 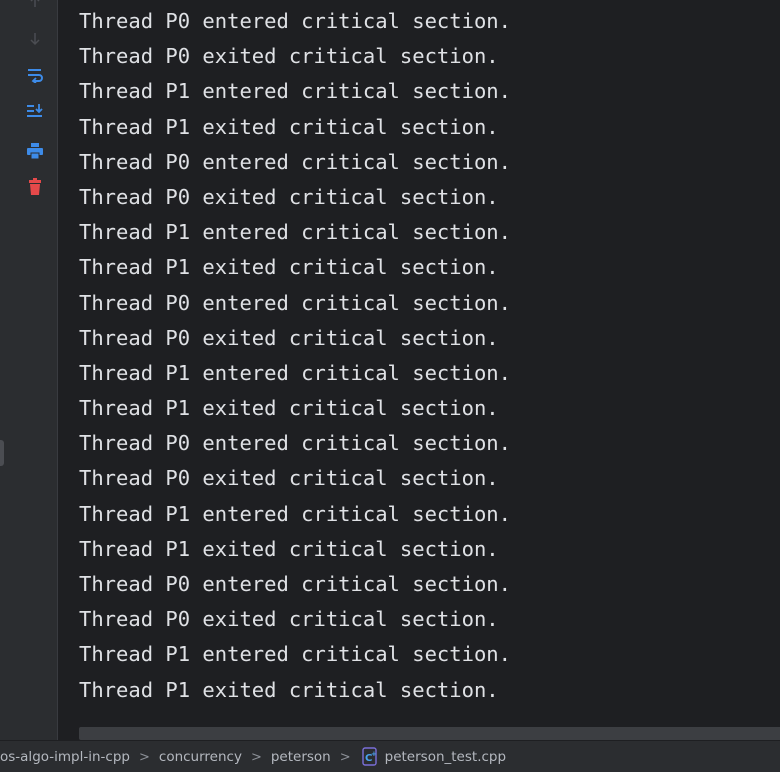 What do you see at coordinates (429, 733) in the screenshot?
I see `horizontal-scrollbar` at bounding box center [429, 733].